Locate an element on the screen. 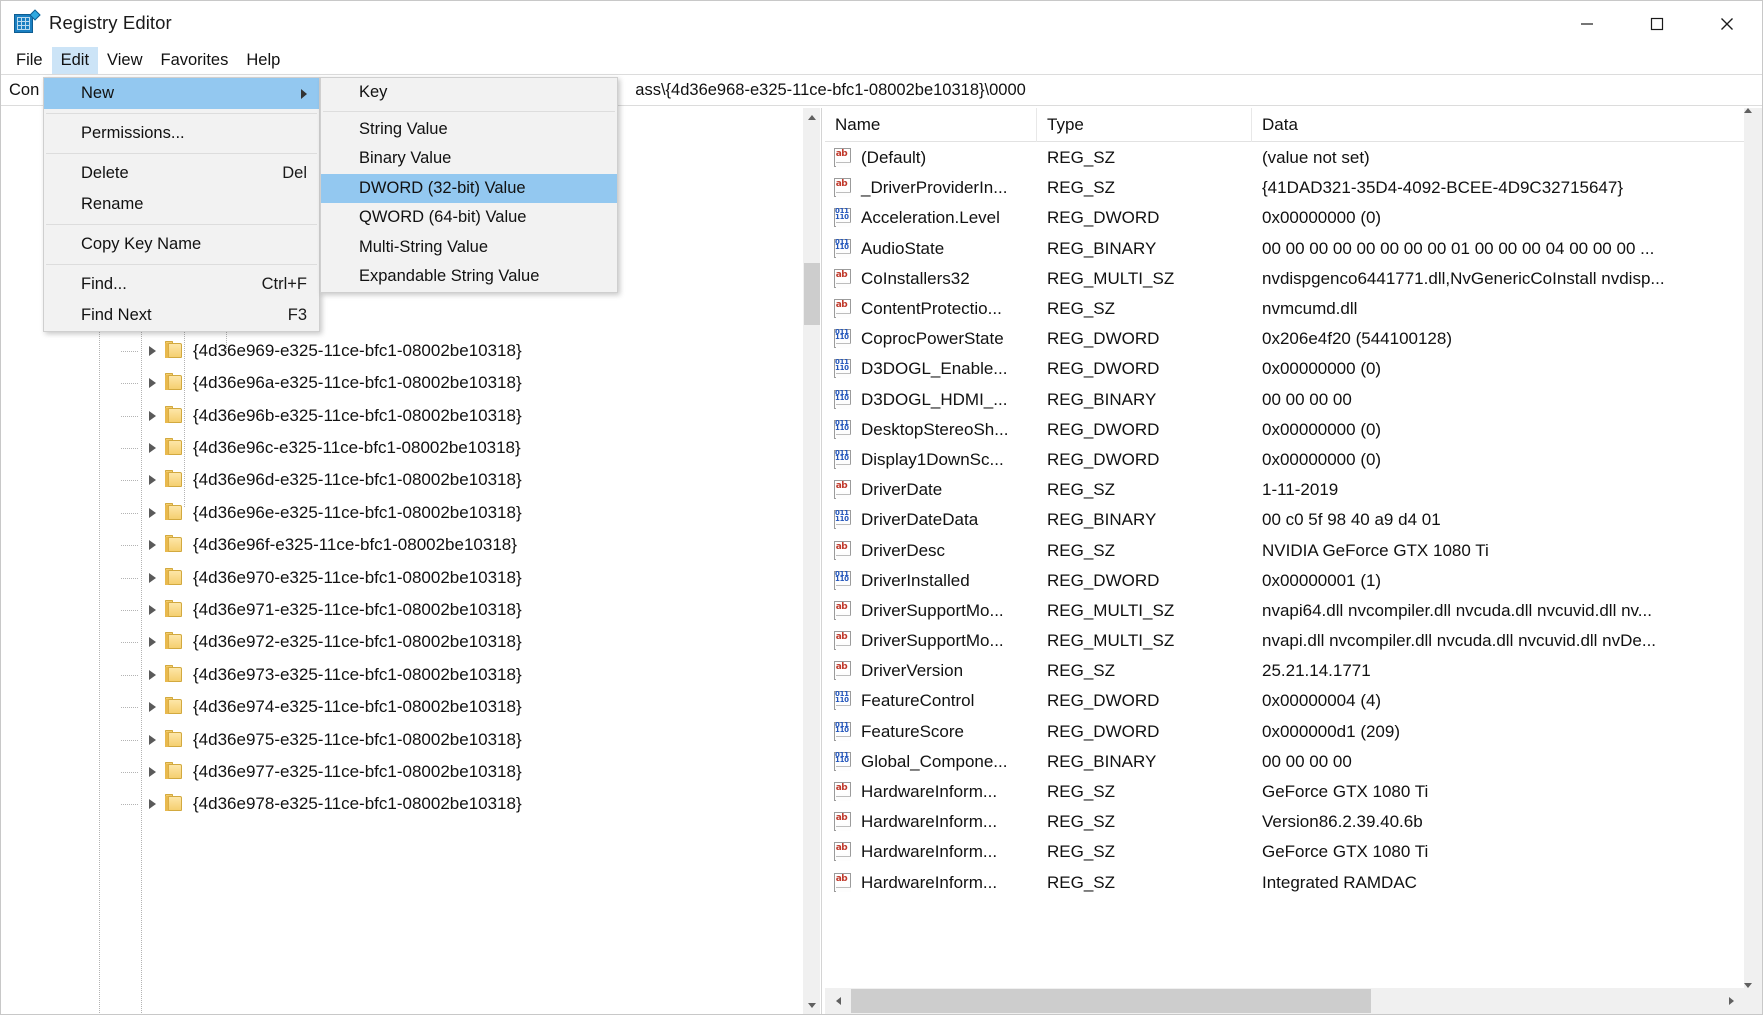 The height and width of the screenshot is (1015, 1763). new-menu-item-multi-string-value: Multi-String Value is located at coordinates (469, 248).